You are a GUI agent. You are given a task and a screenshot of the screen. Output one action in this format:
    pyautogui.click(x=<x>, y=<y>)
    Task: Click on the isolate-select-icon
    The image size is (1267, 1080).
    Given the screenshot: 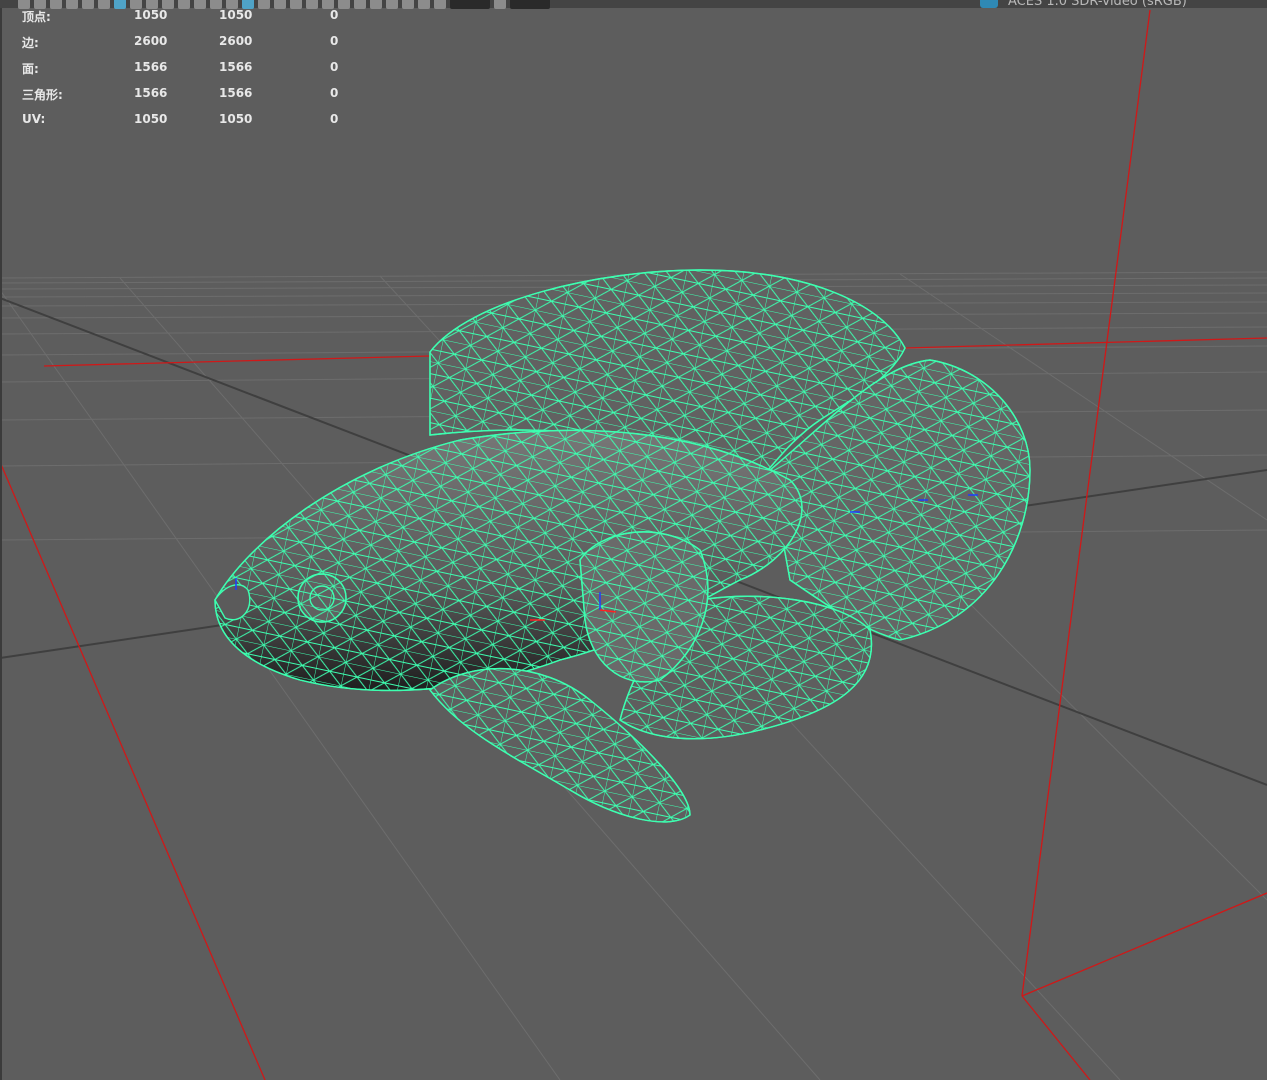 What is the action you would take?
    pyautogui.click(x=408, y=4)
    